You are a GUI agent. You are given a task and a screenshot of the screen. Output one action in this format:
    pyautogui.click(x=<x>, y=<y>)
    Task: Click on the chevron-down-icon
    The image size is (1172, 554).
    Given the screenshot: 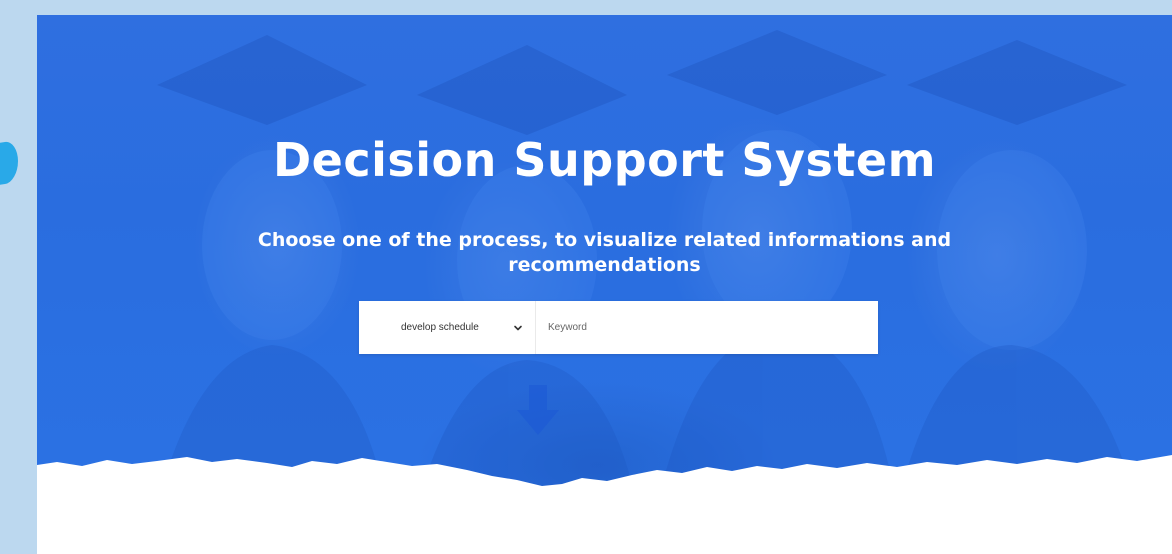 What is the action you would take?
    pyautogui.click(x=518, y=328)
    